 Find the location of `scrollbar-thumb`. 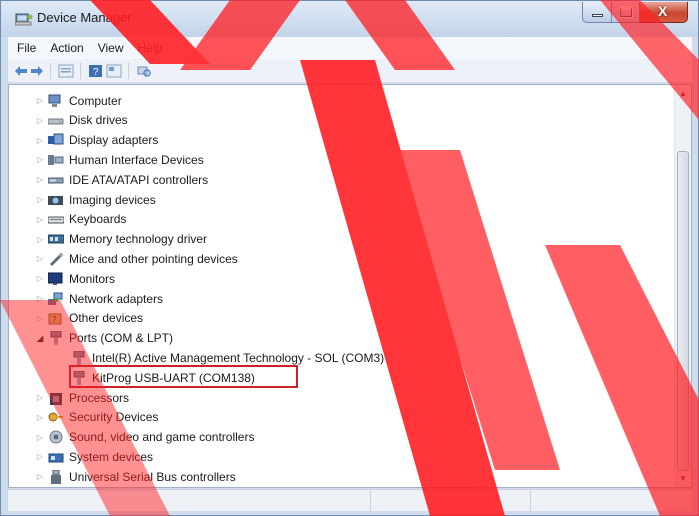

scrollbar-thumb is located at coordinates (683, 311).